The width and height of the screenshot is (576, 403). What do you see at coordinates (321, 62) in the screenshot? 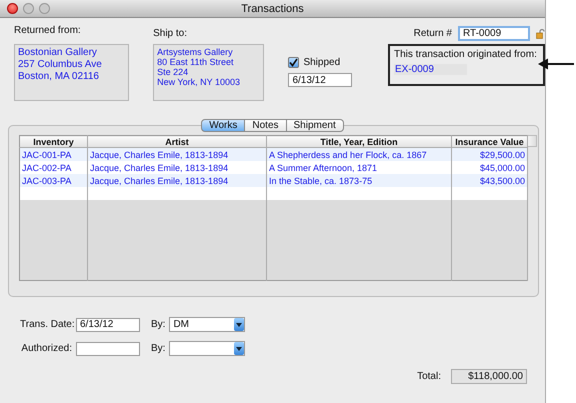
I see `checkbox-label: Shipped` at bounding box center [321, 62].